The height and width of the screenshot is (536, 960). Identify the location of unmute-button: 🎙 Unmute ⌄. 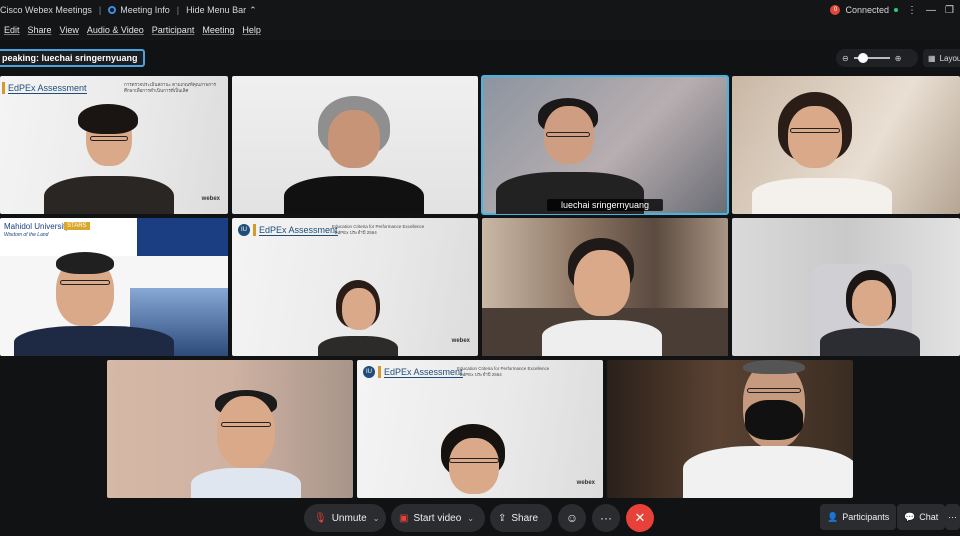
(345, 518).